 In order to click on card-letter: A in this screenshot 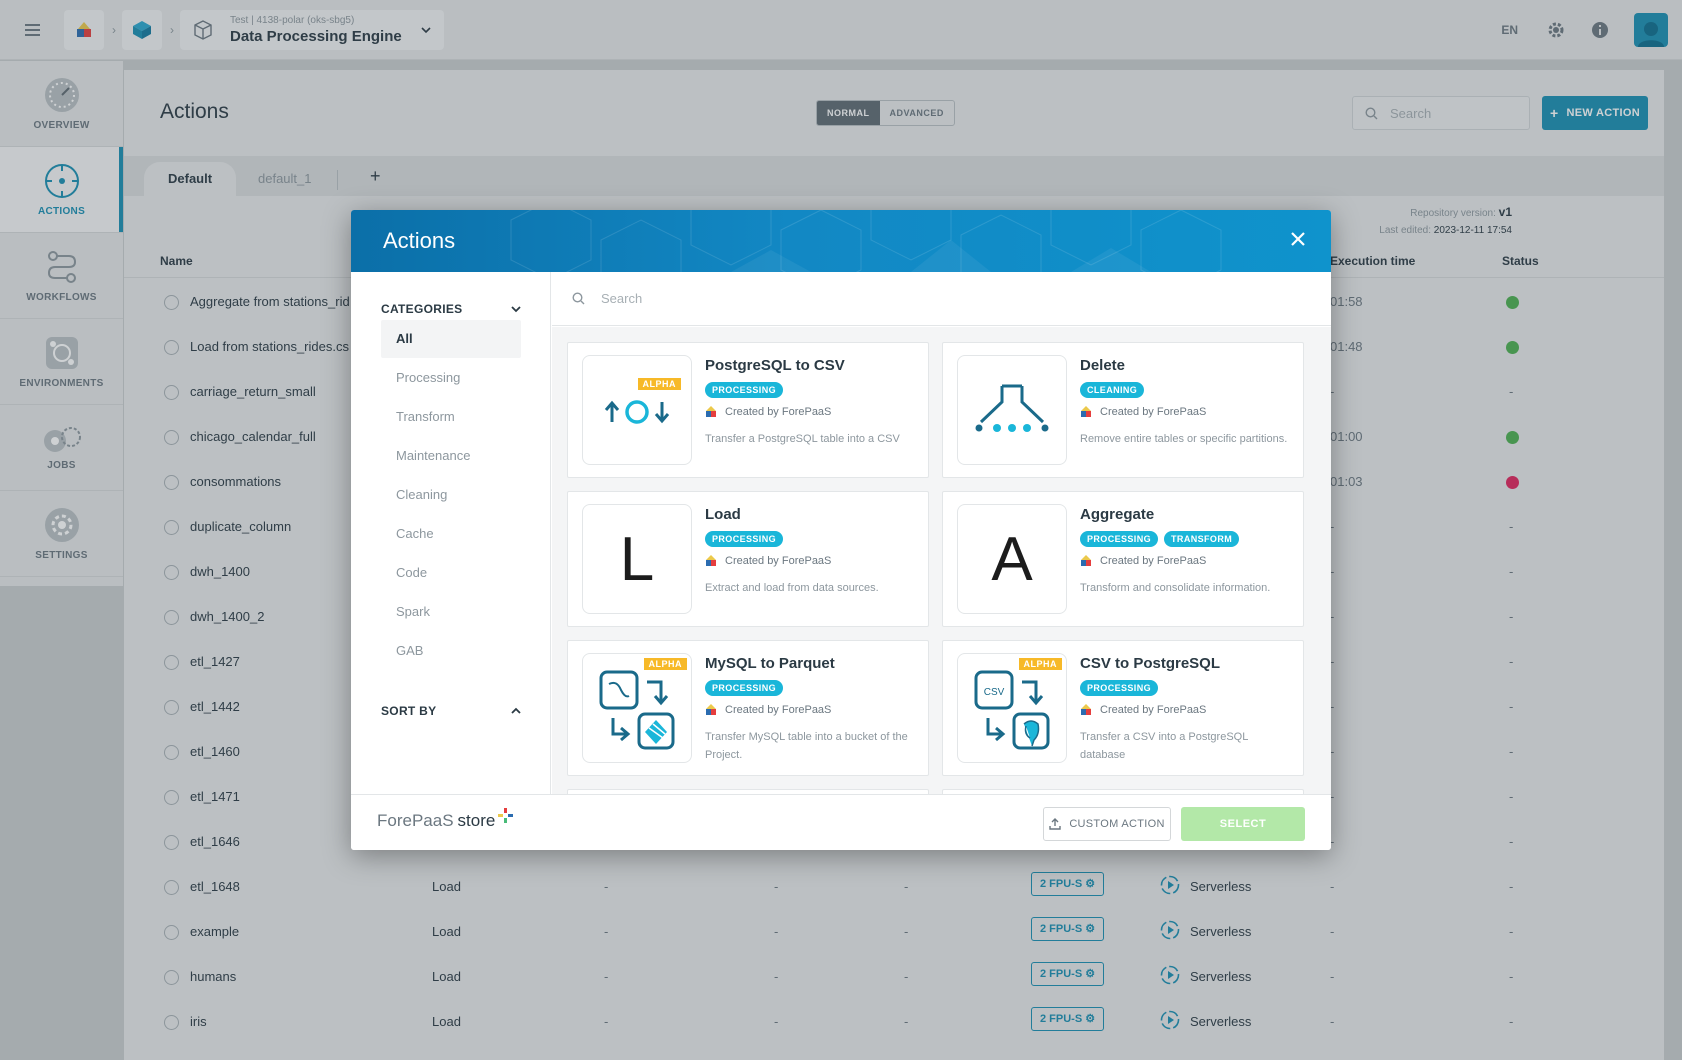, I will do `click(1012, 559)`.